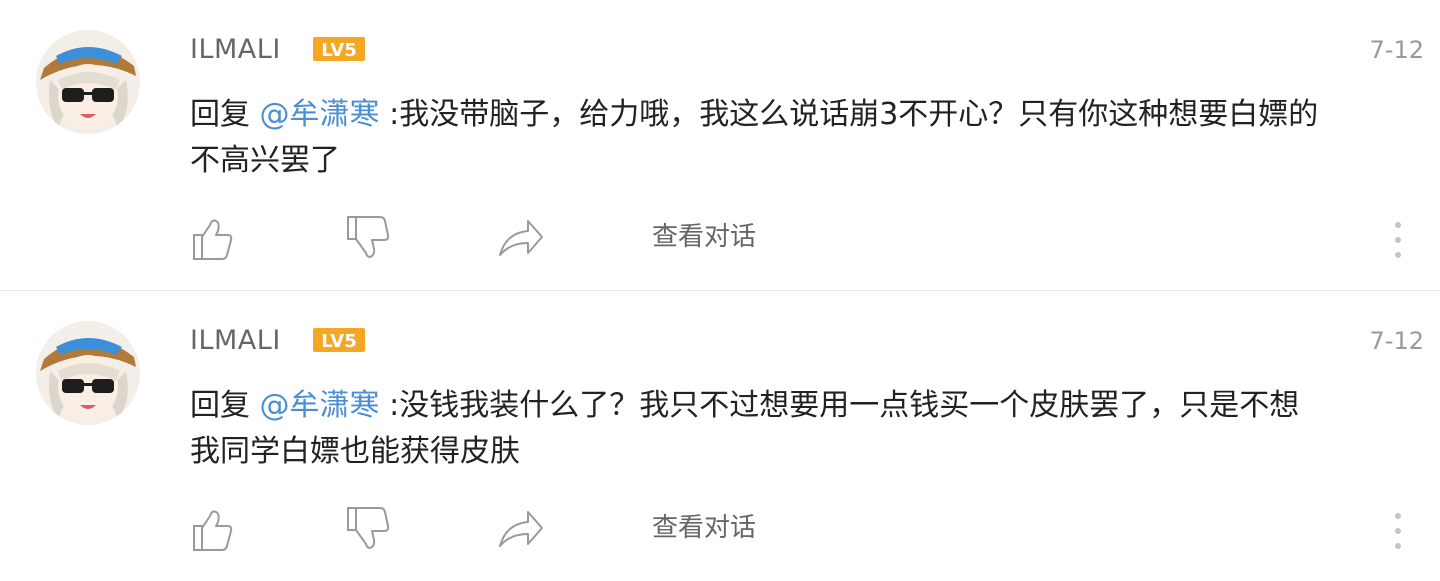  What do you see at coordinates (704, 245) in the screenshot?
I see `view-conversation-link: 查看对话` at bounding box center [704, 245].